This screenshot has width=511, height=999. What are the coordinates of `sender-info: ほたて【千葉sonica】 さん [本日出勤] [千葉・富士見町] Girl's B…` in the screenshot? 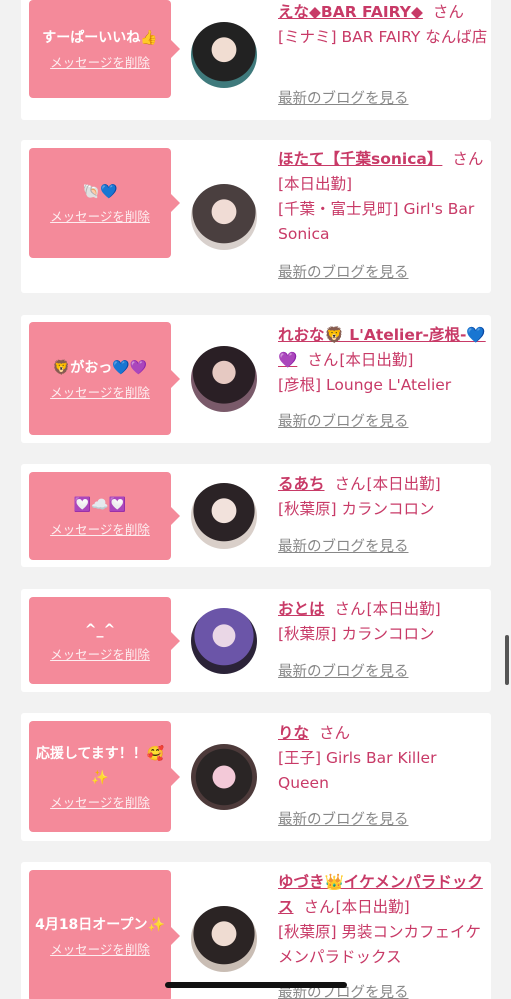 It's located at (383, 197).